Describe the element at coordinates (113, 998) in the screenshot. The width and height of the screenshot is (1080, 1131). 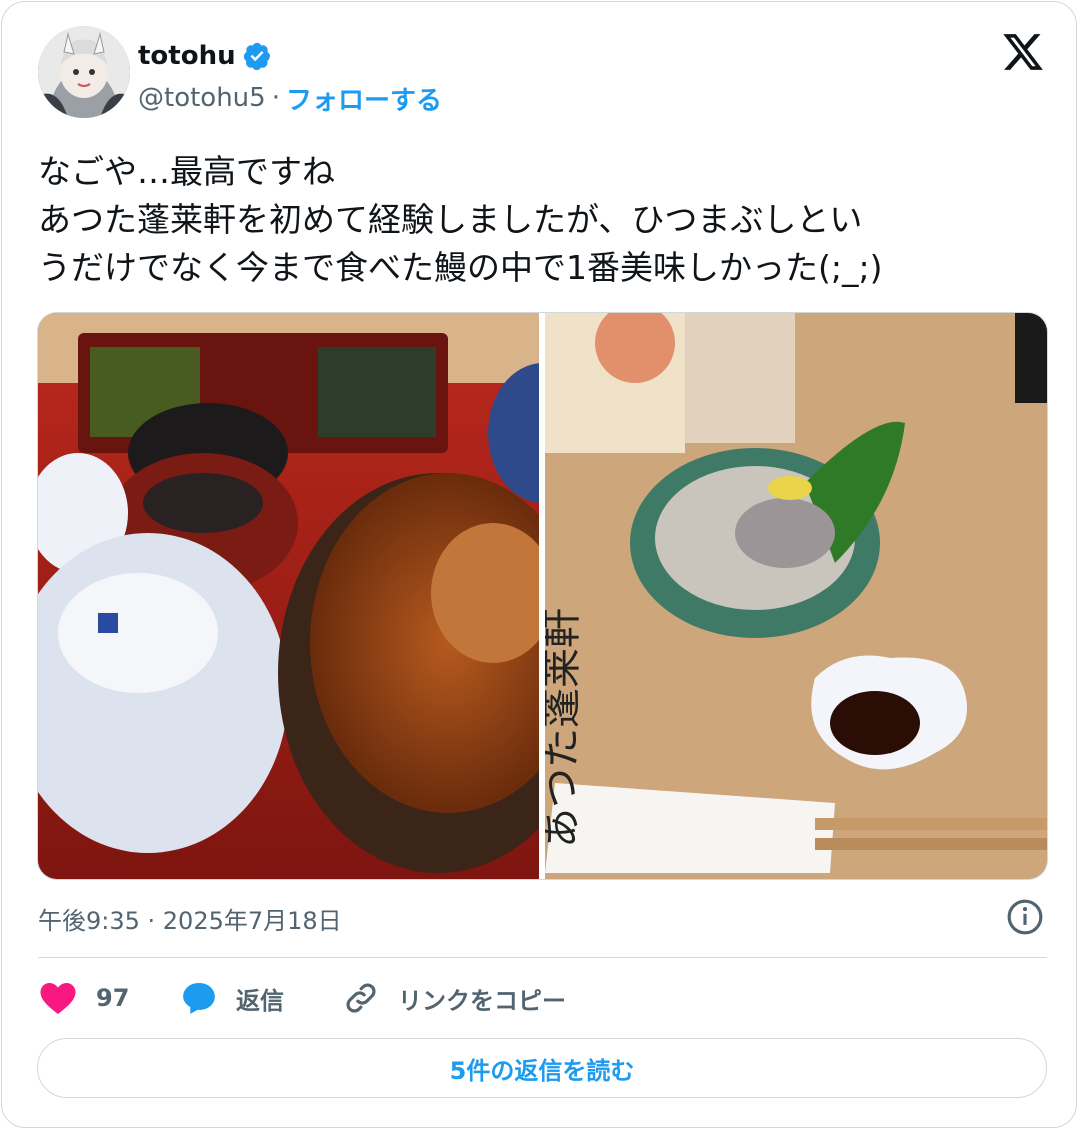
I see `like-count: 97` at that location.